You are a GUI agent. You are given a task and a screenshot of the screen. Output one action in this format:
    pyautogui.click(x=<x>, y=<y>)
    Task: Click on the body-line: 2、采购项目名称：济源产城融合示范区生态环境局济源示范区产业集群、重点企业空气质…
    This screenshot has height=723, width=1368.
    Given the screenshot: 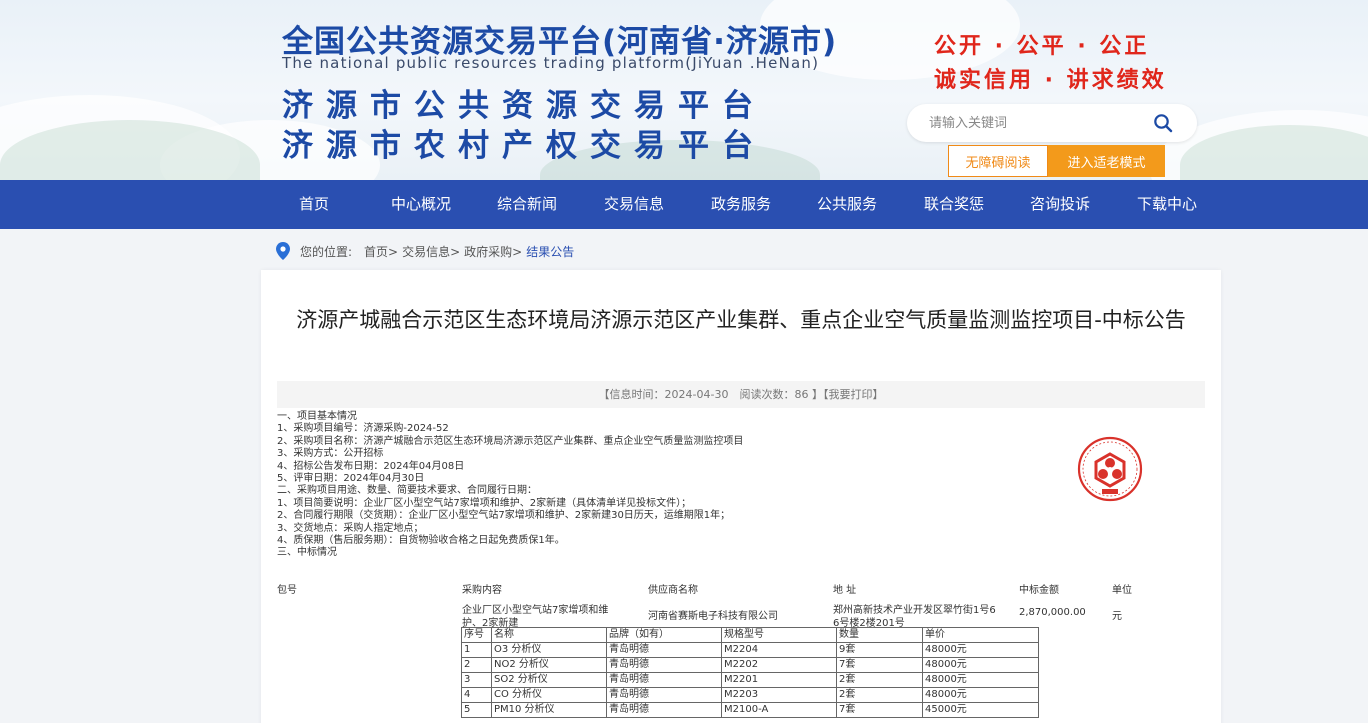 What is the action you would take?
    pyautogui.click(x=510, y=441)
    